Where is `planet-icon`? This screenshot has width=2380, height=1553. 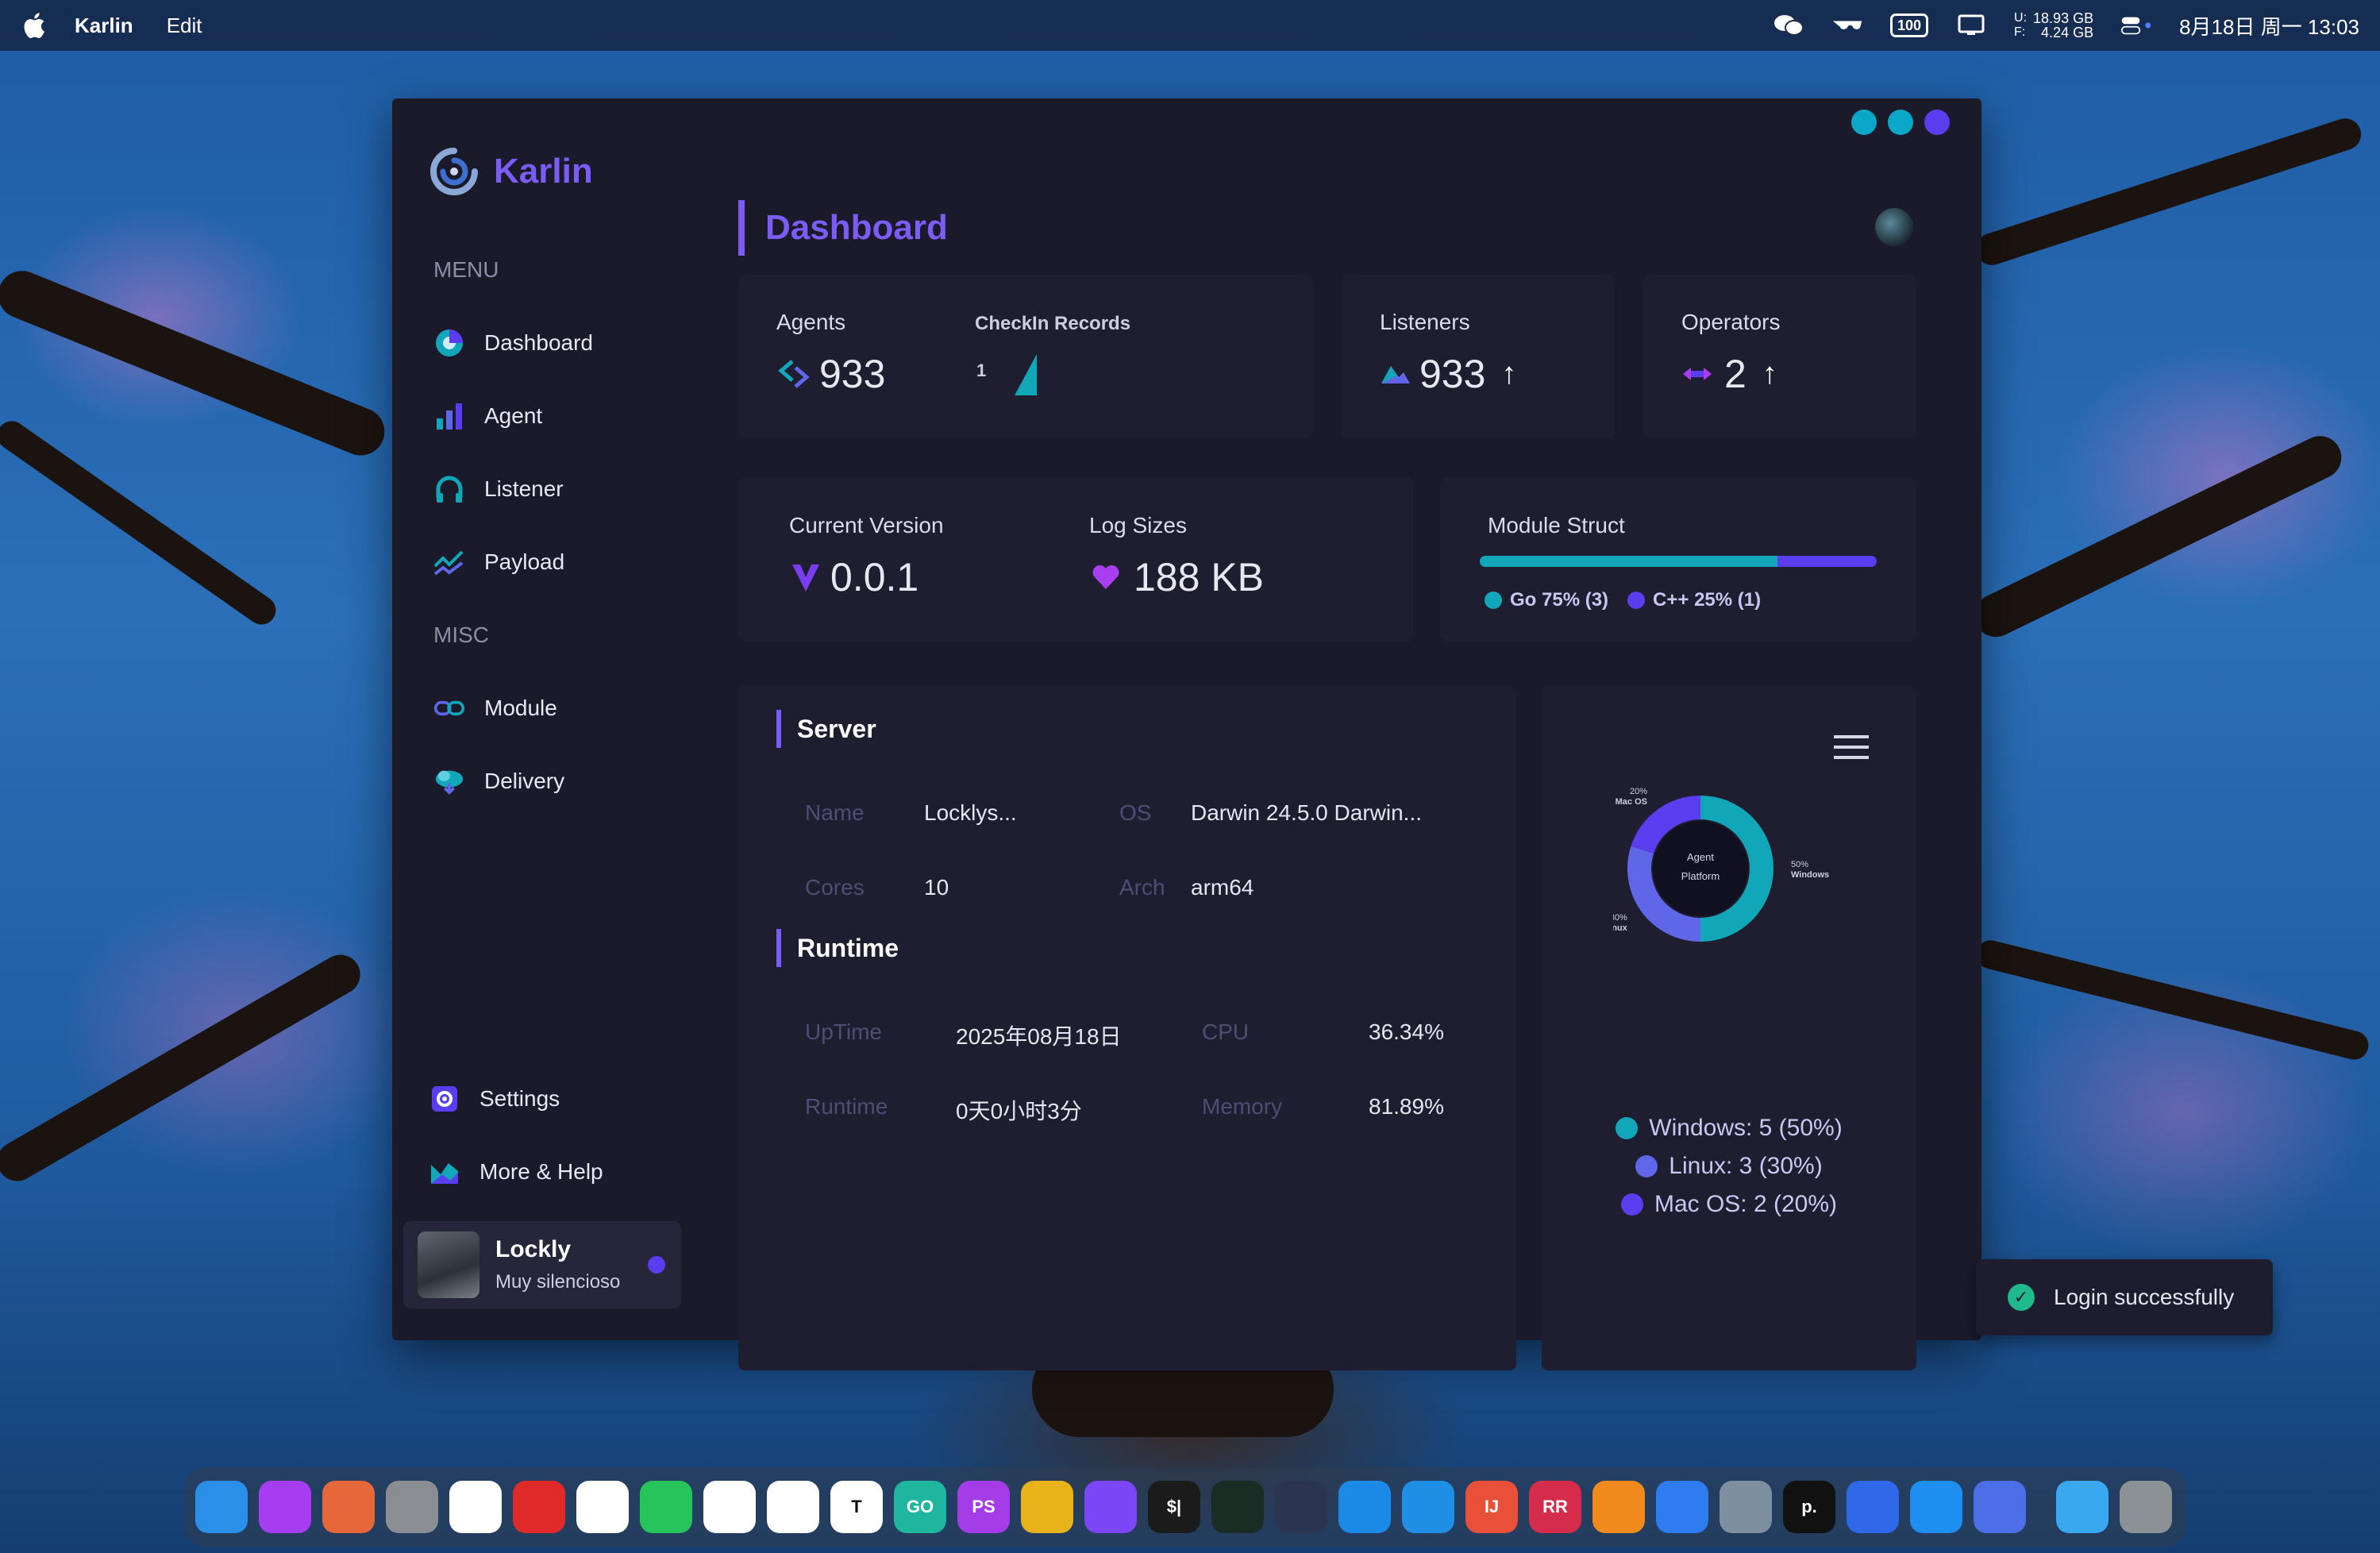 planet-icon is located at coordinates (1237, 1507).